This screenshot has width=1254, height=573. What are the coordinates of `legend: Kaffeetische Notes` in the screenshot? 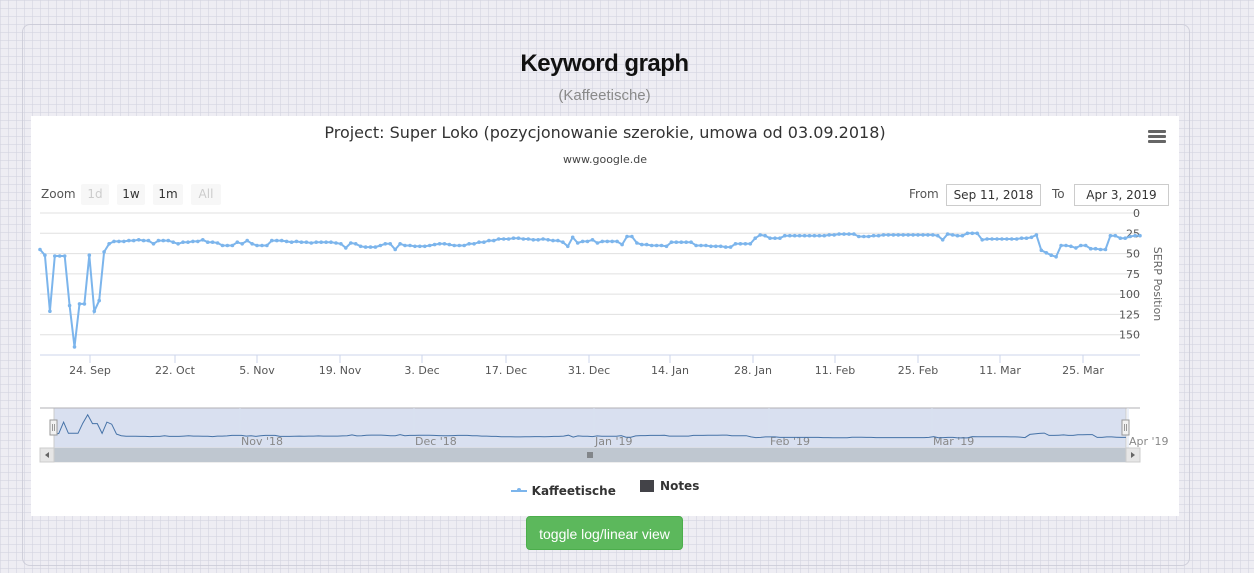 It's located at (605, 488).